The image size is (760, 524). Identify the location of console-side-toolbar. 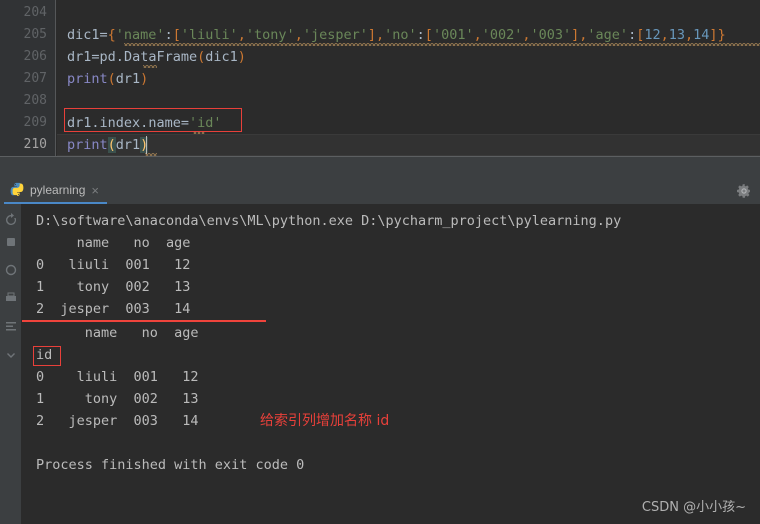
(11, 364).